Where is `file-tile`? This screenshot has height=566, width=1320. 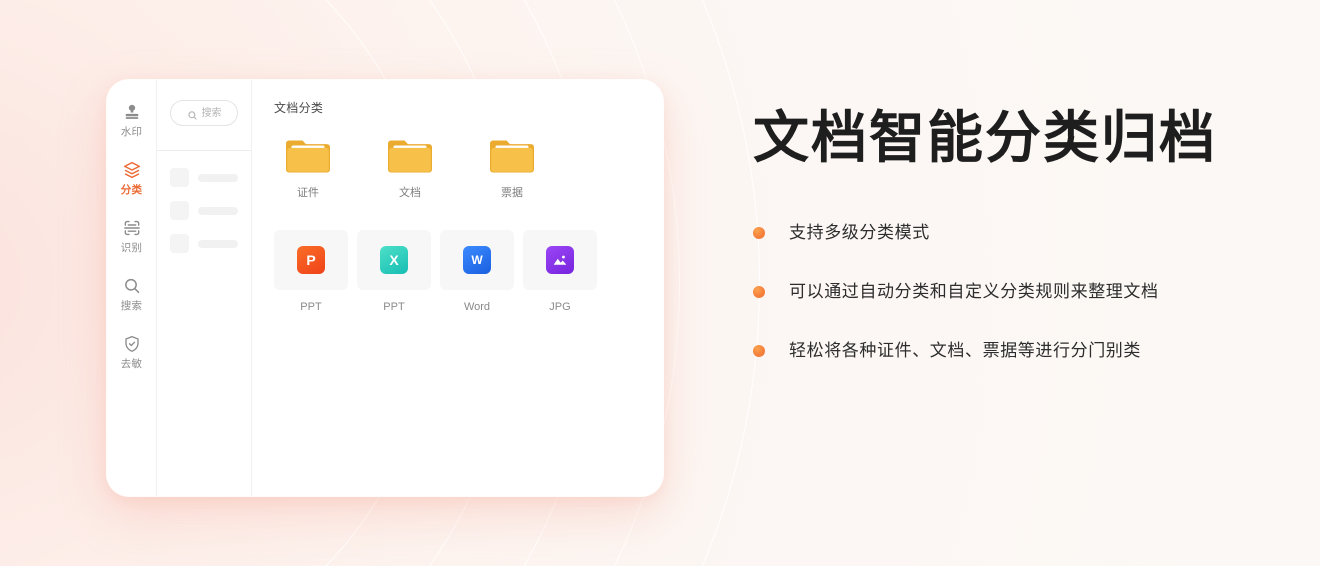 file-tile is located at coordinates (560, 260).